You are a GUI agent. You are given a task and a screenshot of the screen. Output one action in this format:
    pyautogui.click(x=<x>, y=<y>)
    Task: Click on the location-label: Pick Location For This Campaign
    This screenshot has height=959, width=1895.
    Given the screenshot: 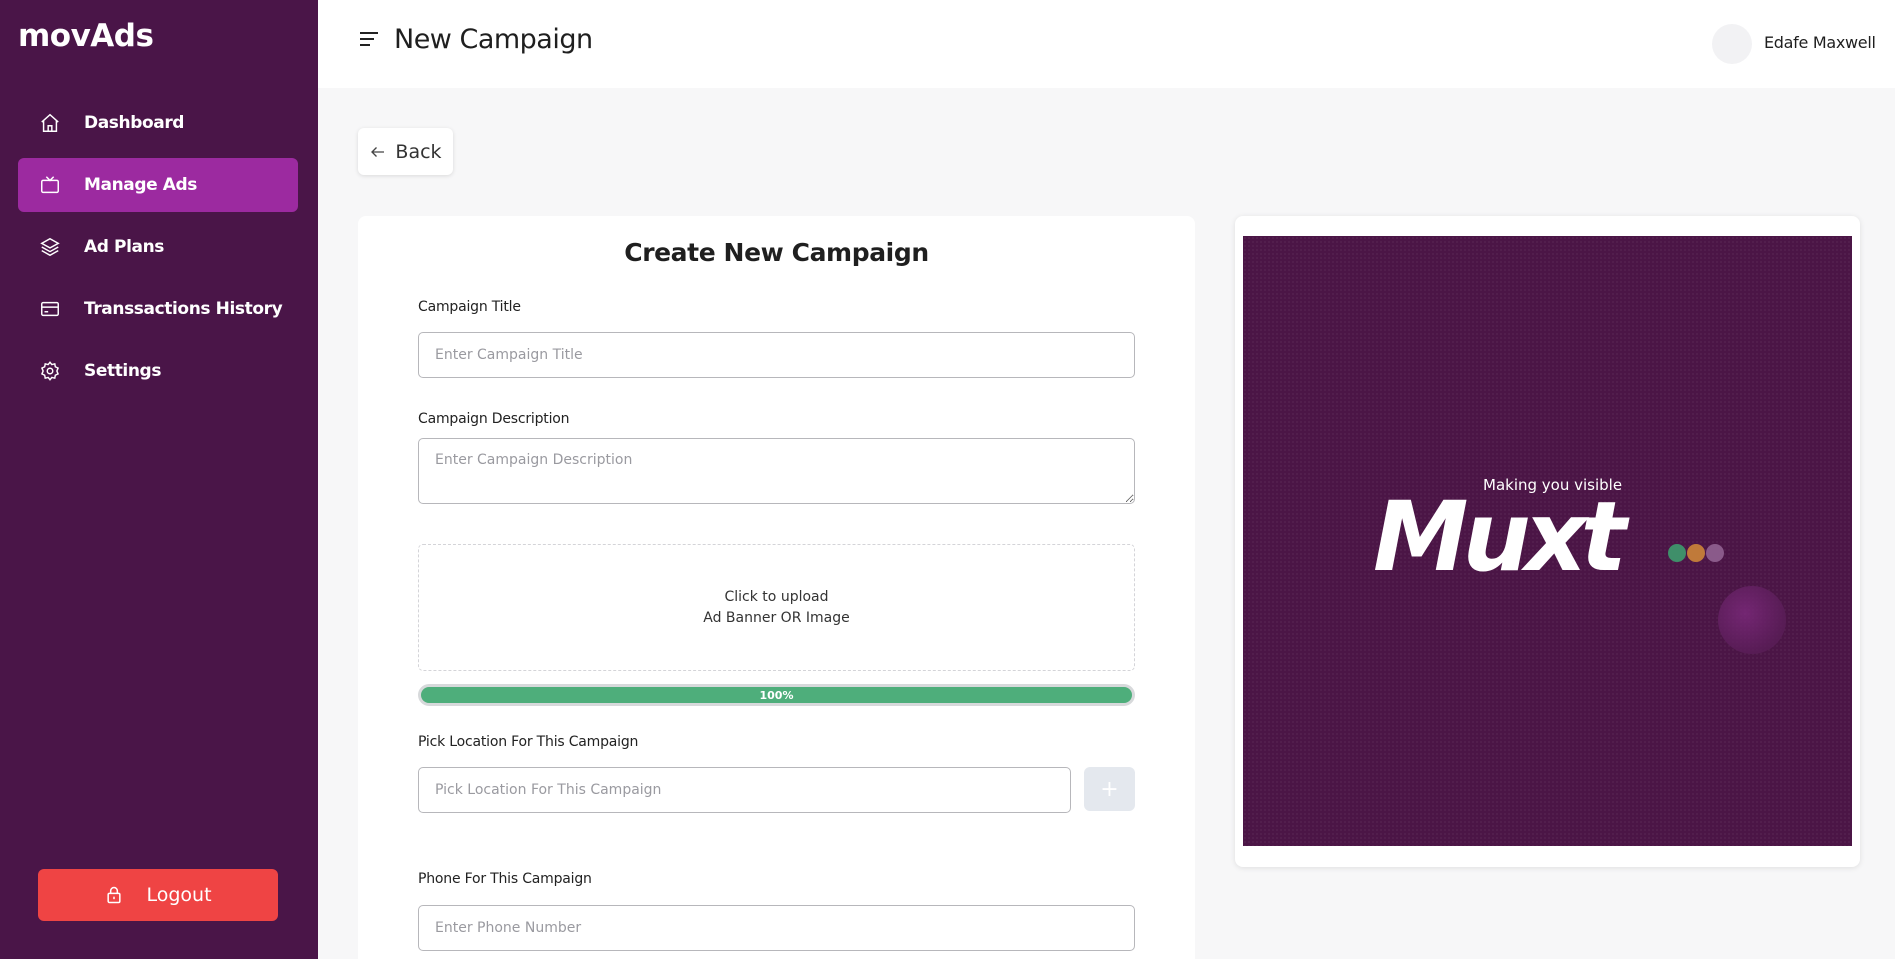 What is the action you would take?
    pyautogui.click(x=528, y=742)
    